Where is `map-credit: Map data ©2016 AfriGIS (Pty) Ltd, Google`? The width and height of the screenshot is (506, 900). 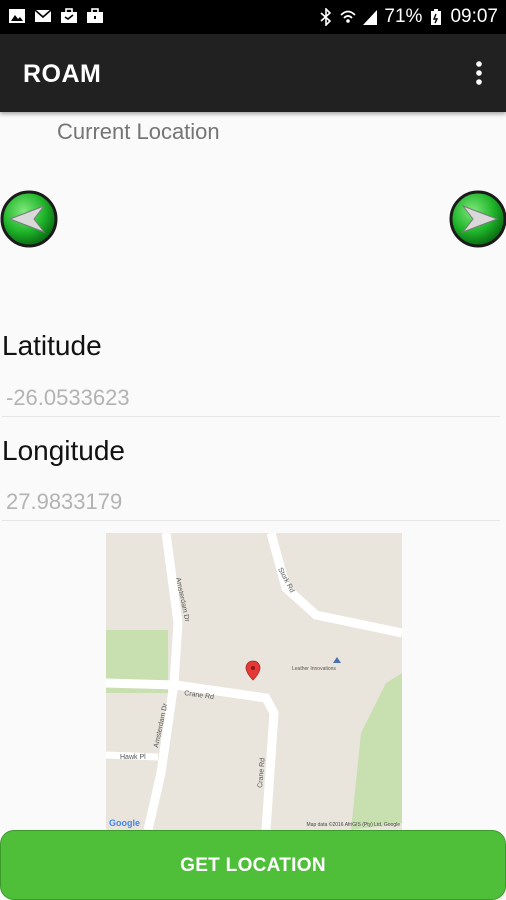
map-credit: Map data ©2016 AfriGIS (Pty) Ltd, Google is located at coordinates (353, 825).